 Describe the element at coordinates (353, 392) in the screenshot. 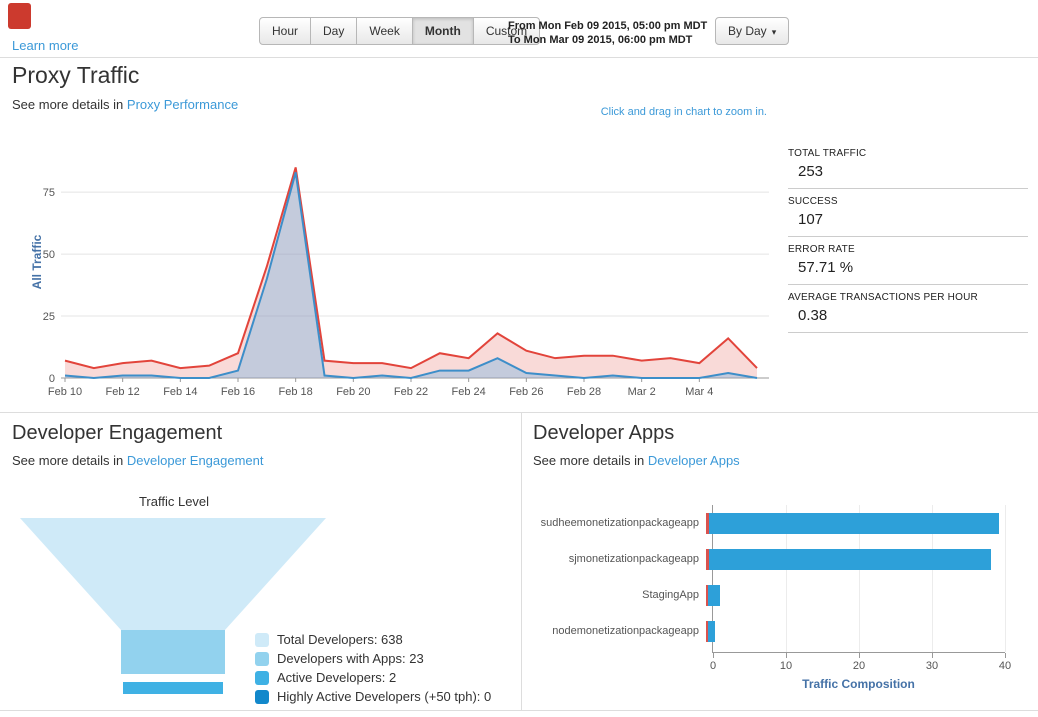

I see `x-tick-label: Feb 20` at that location.